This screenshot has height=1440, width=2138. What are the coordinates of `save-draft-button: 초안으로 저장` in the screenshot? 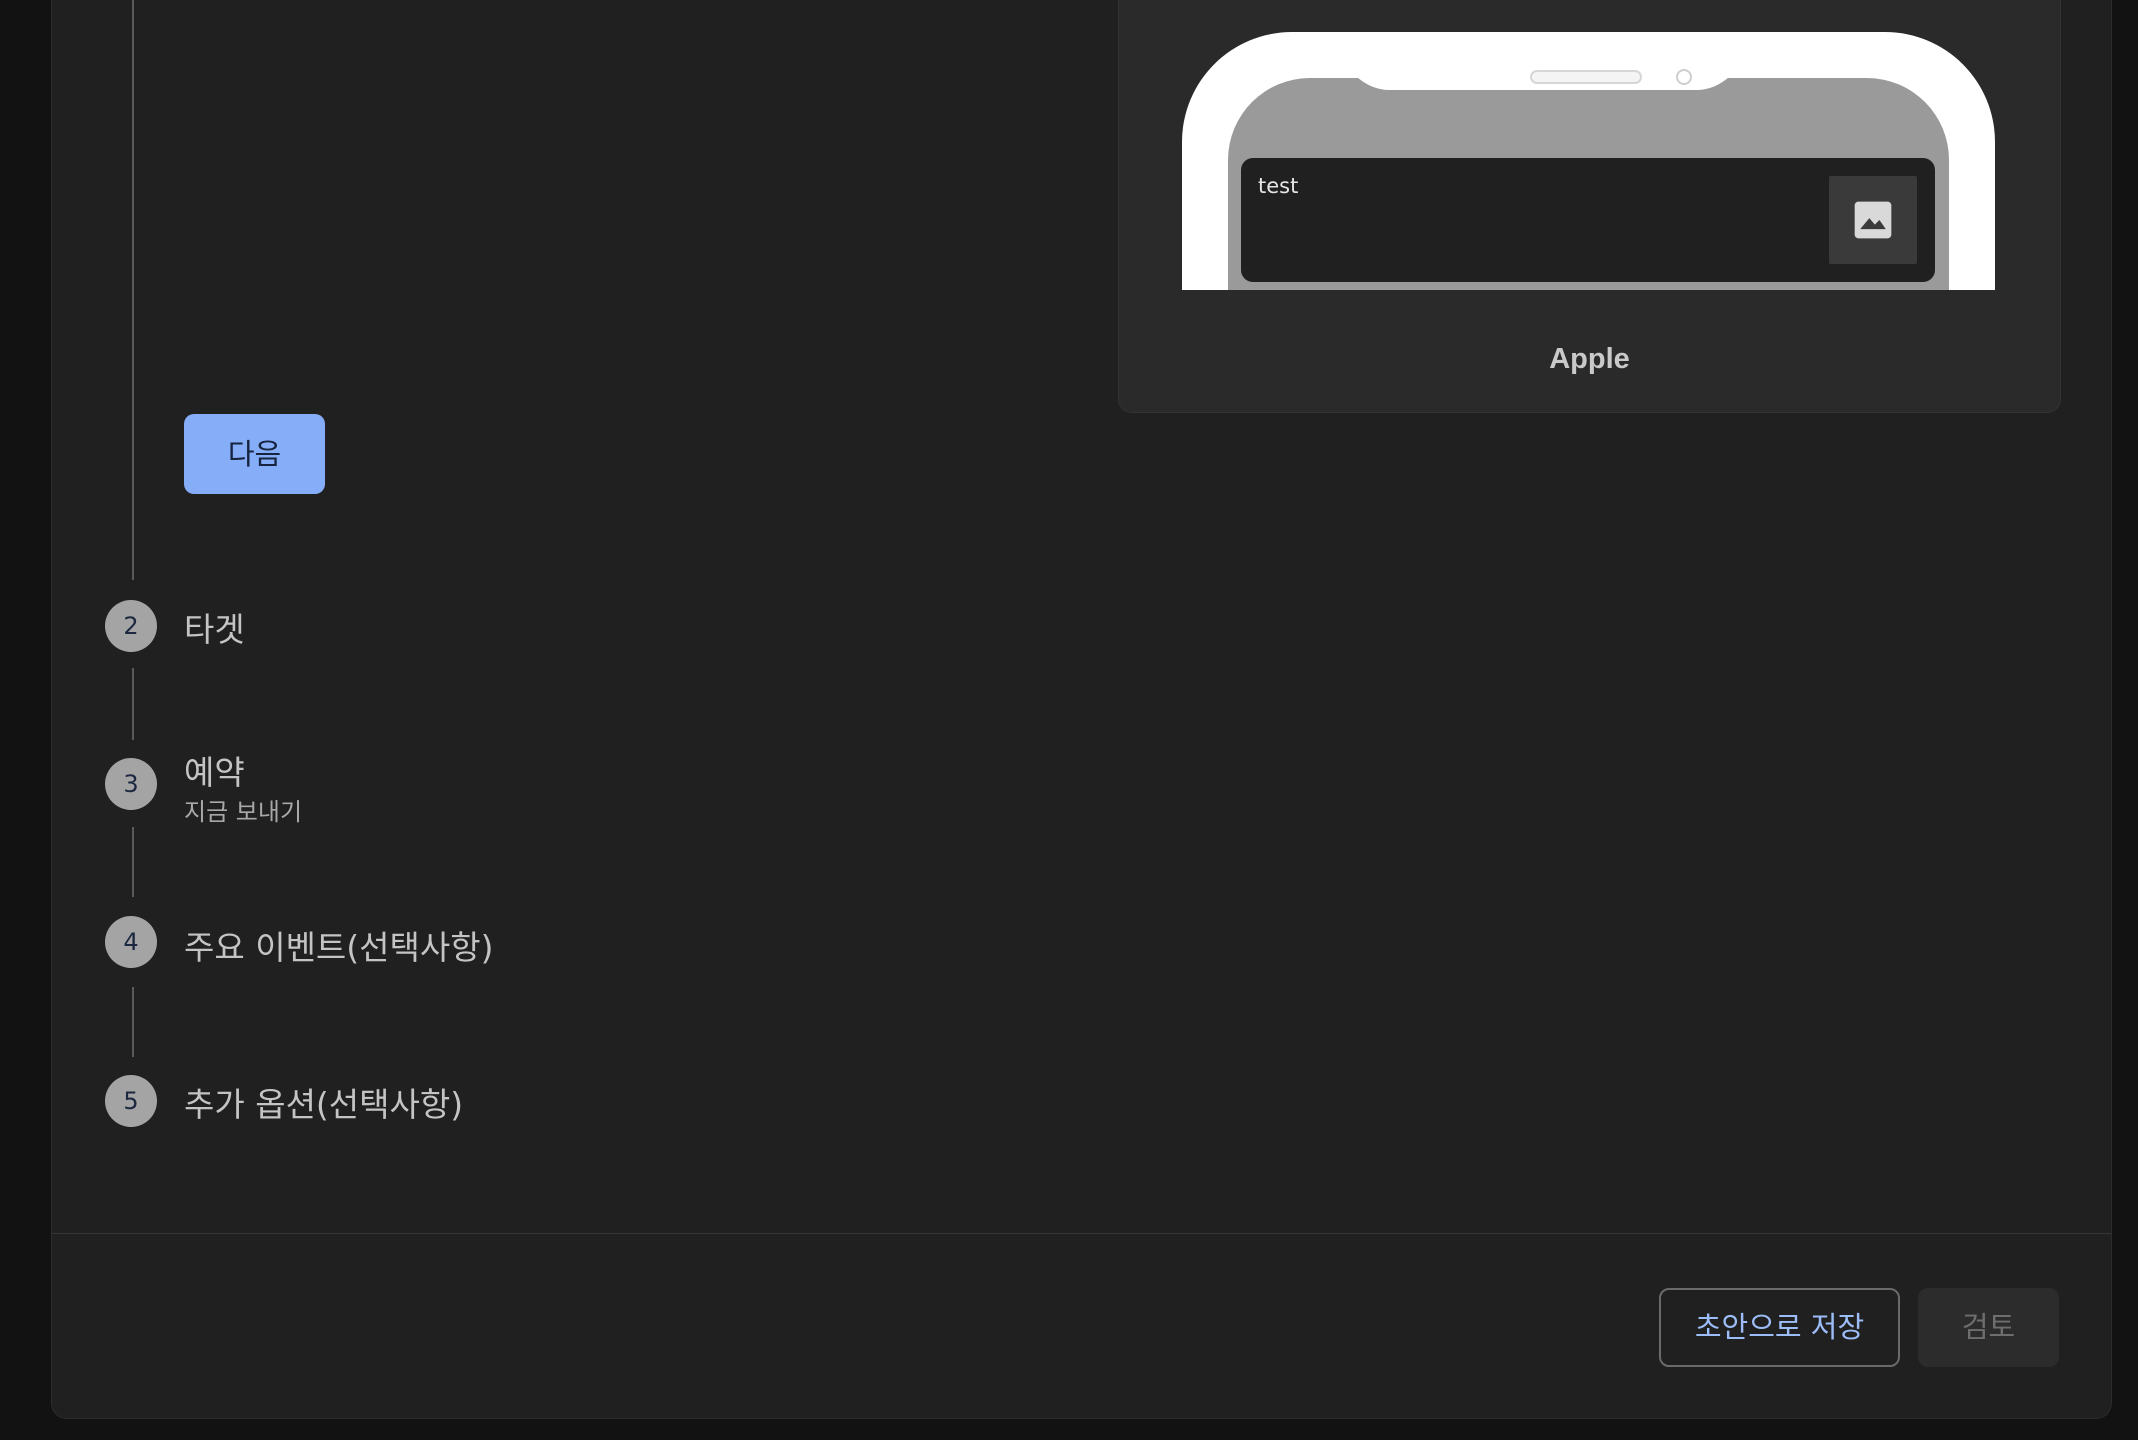 It's located at (1779, 1327).